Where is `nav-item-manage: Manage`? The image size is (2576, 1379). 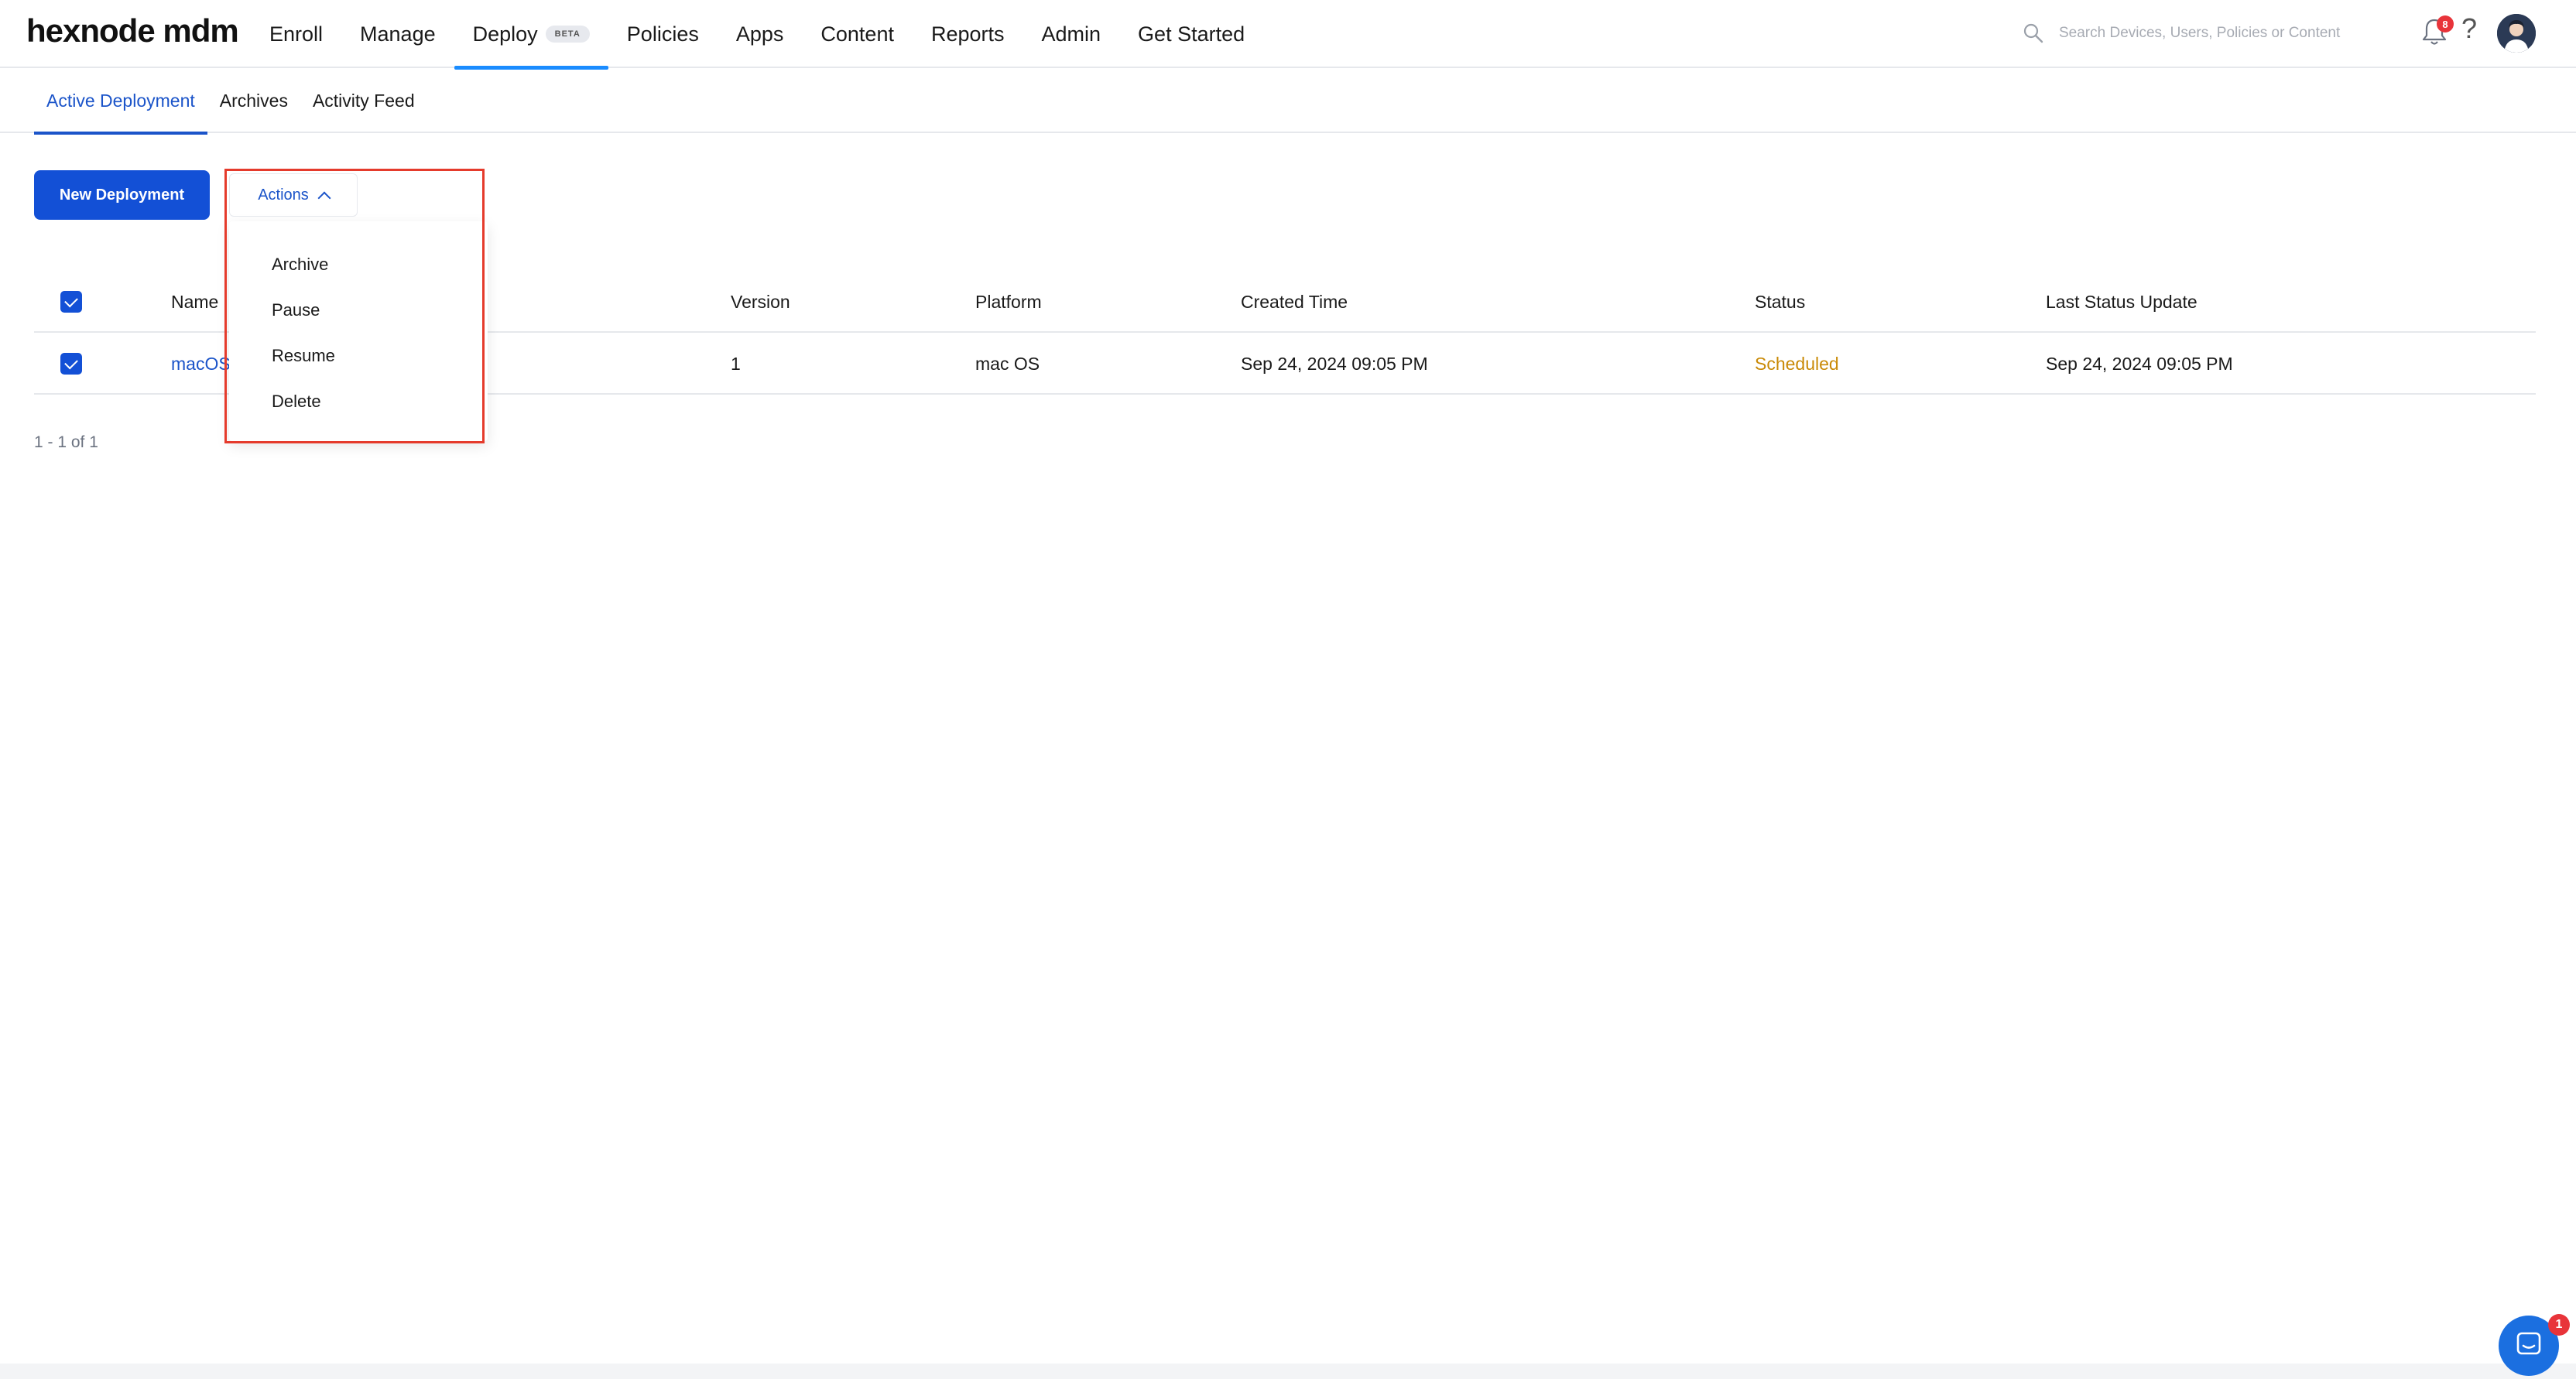 nav-item-manage: Manage is located at coordinates (397, 34).